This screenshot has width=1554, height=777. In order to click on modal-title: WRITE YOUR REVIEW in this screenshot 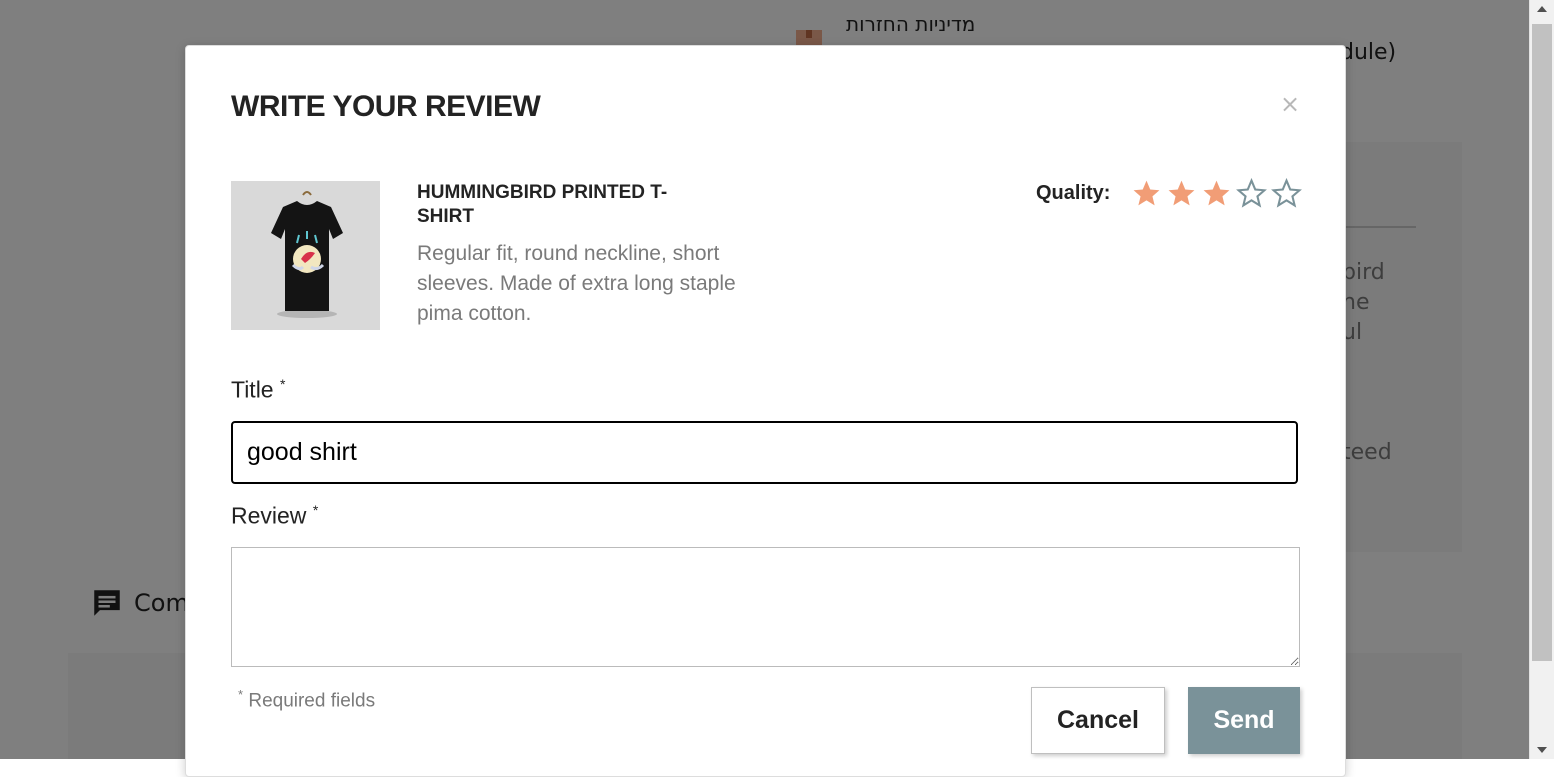, I will do `click(386, 106)`.